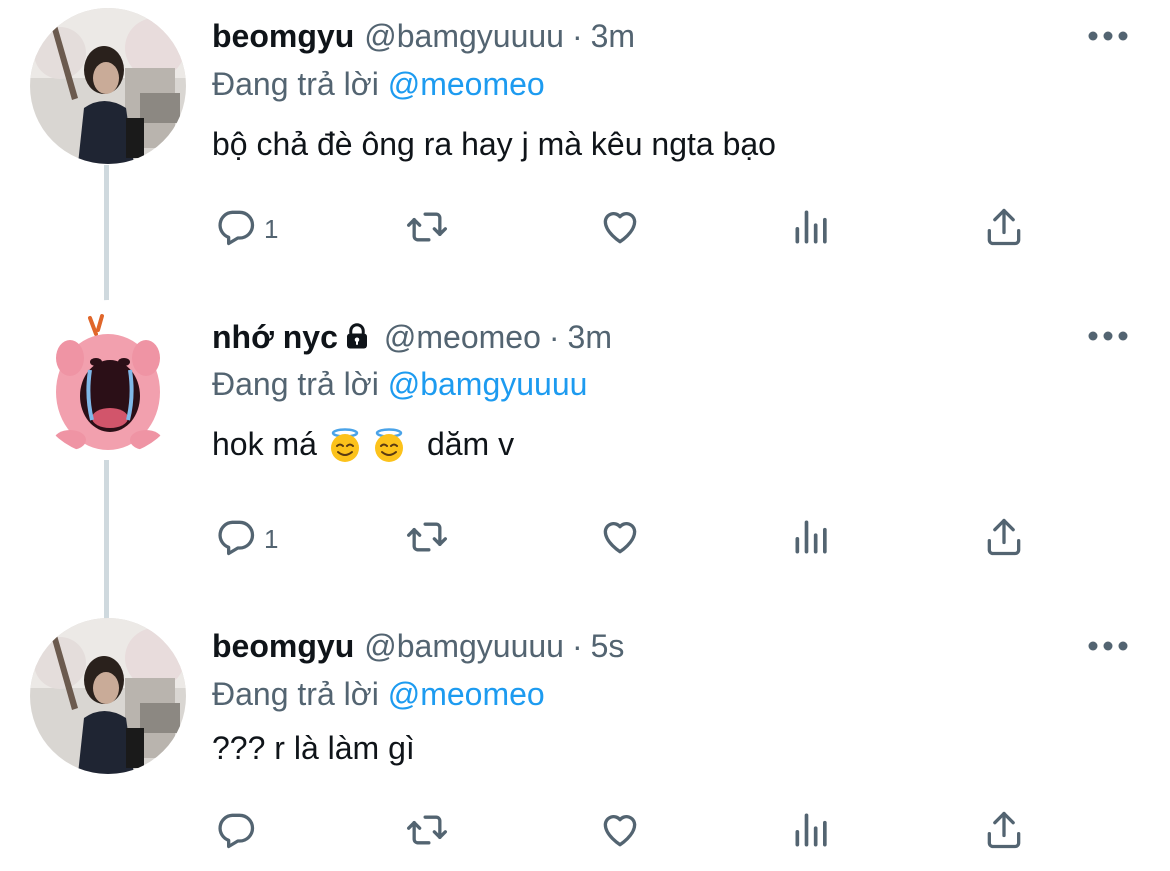 This screenshot has width=1170, height=871. I want to click on lock-icon, so click(357, 336).